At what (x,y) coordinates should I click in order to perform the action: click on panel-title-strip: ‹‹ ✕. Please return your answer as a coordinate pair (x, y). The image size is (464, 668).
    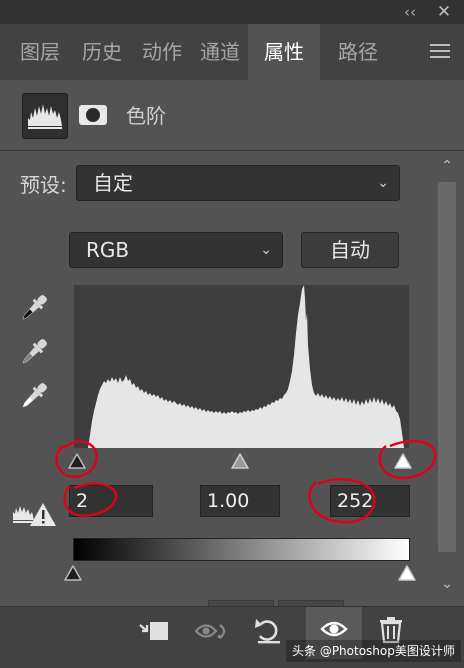
    Looking at the image, I should click on (232, 12).